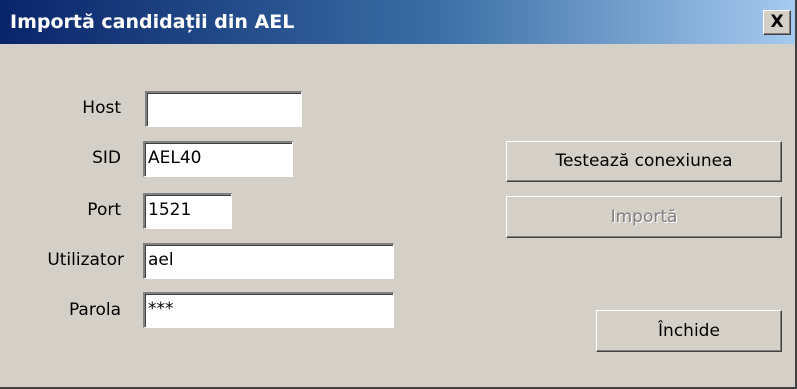  I want to click on close-button: Închide, so click(689, 331).